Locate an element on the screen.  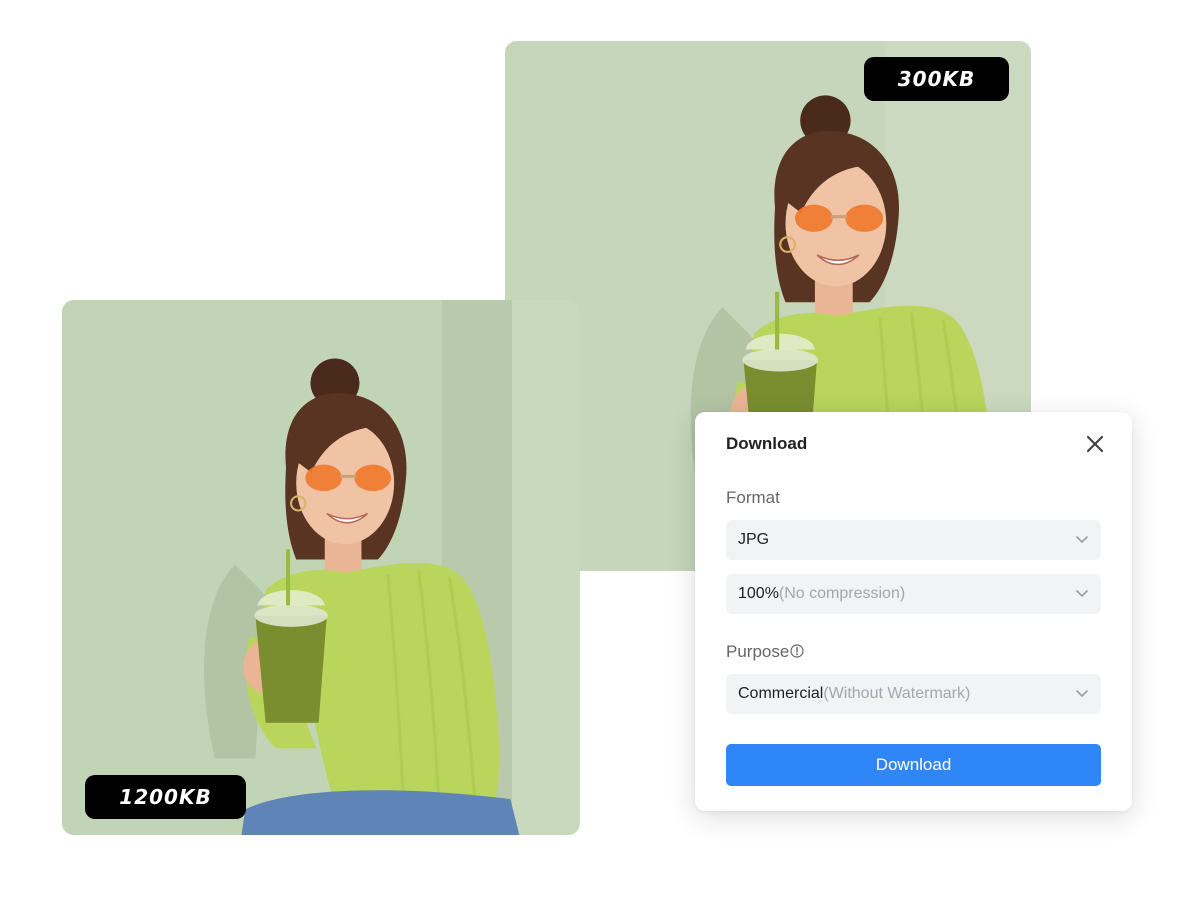
dialog-title: Download is located at coordinates (767, 443).